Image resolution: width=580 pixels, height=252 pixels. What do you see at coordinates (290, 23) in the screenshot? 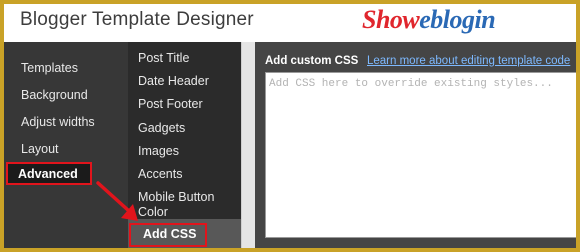
I see `app-header: Blogger Template Designer Showeblogin` at bounding box center [290, 23].